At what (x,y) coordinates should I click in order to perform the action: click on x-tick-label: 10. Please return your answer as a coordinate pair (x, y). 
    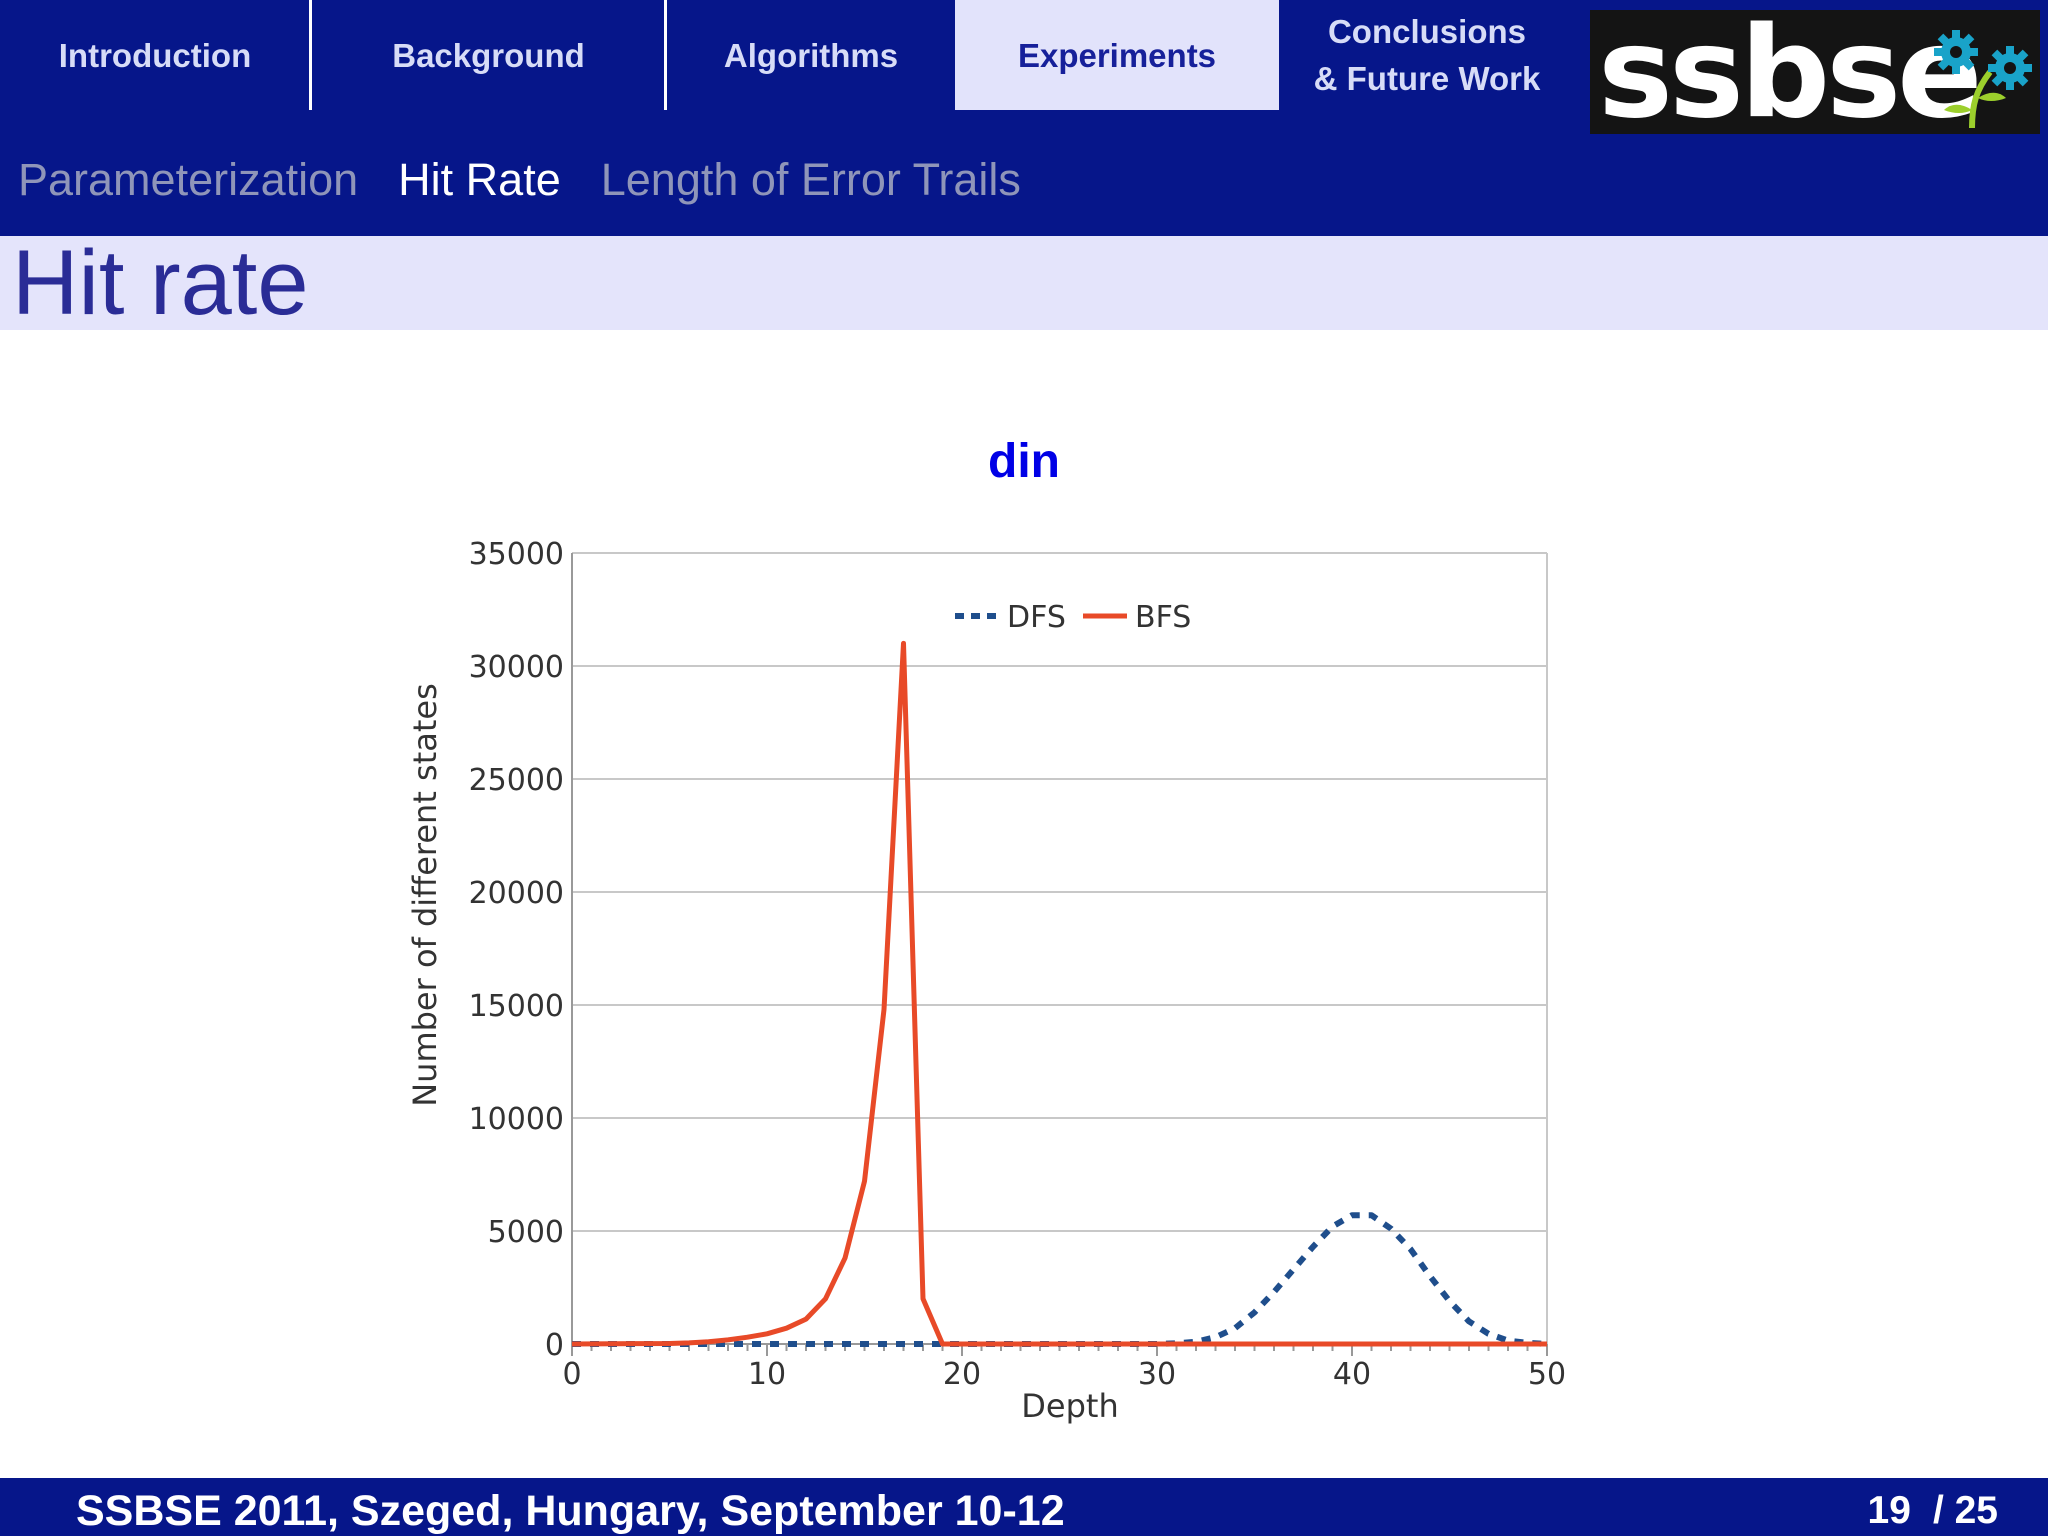
    Looking at the image, I should click on (767, 1374).